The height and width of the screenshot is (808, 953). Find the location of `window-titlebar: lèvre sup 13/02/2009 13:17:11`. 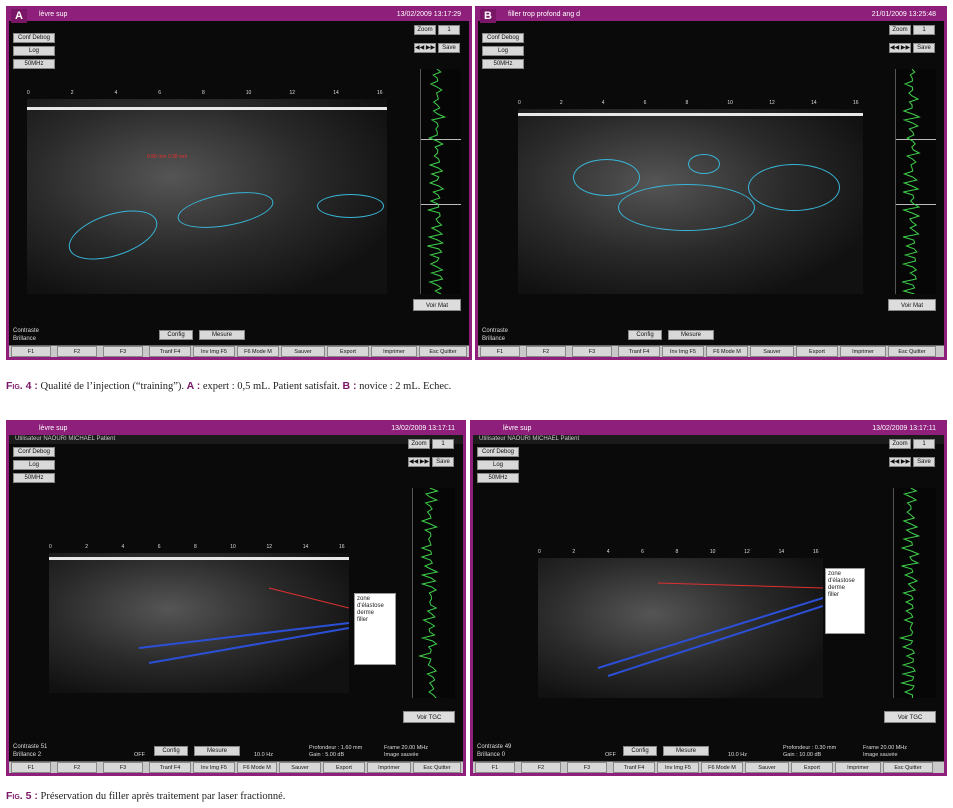

window-titlebar: lèvre sup 13/02/2009 13:17:11 is located at coordinates (236, 429).